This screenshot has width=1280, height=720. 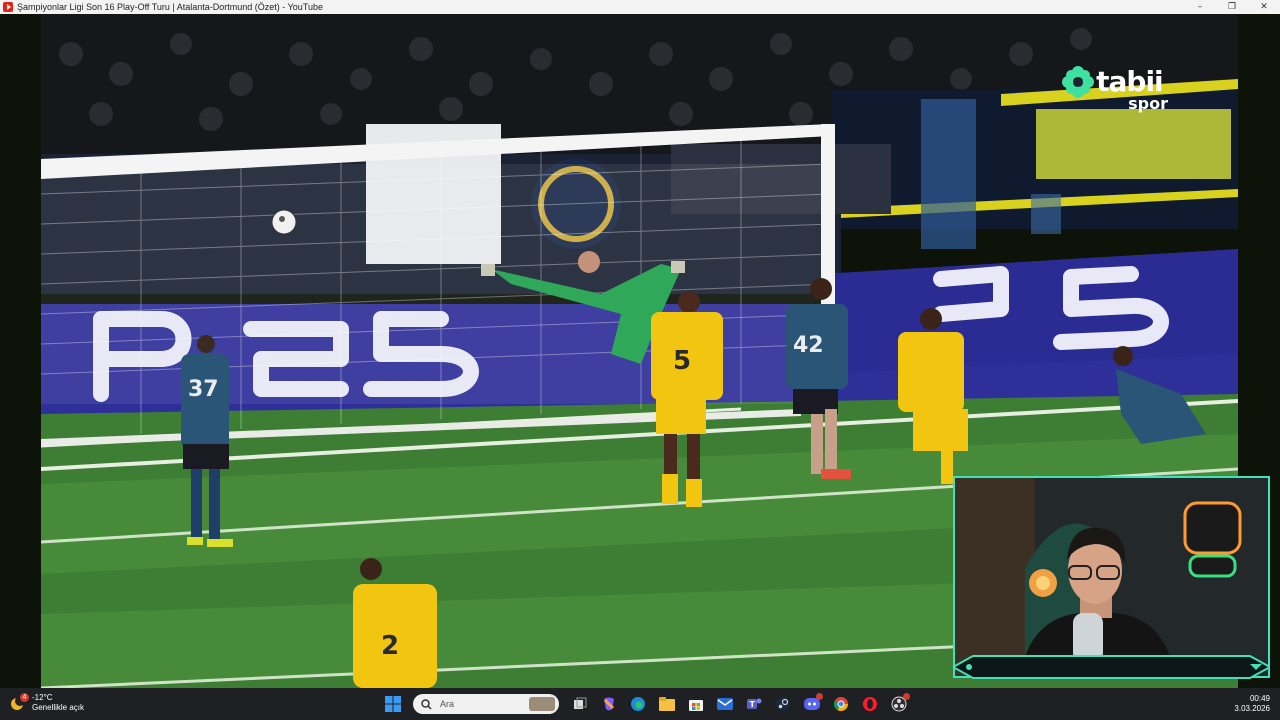 I want to click on steam-icon, so click(x=783, y=704).